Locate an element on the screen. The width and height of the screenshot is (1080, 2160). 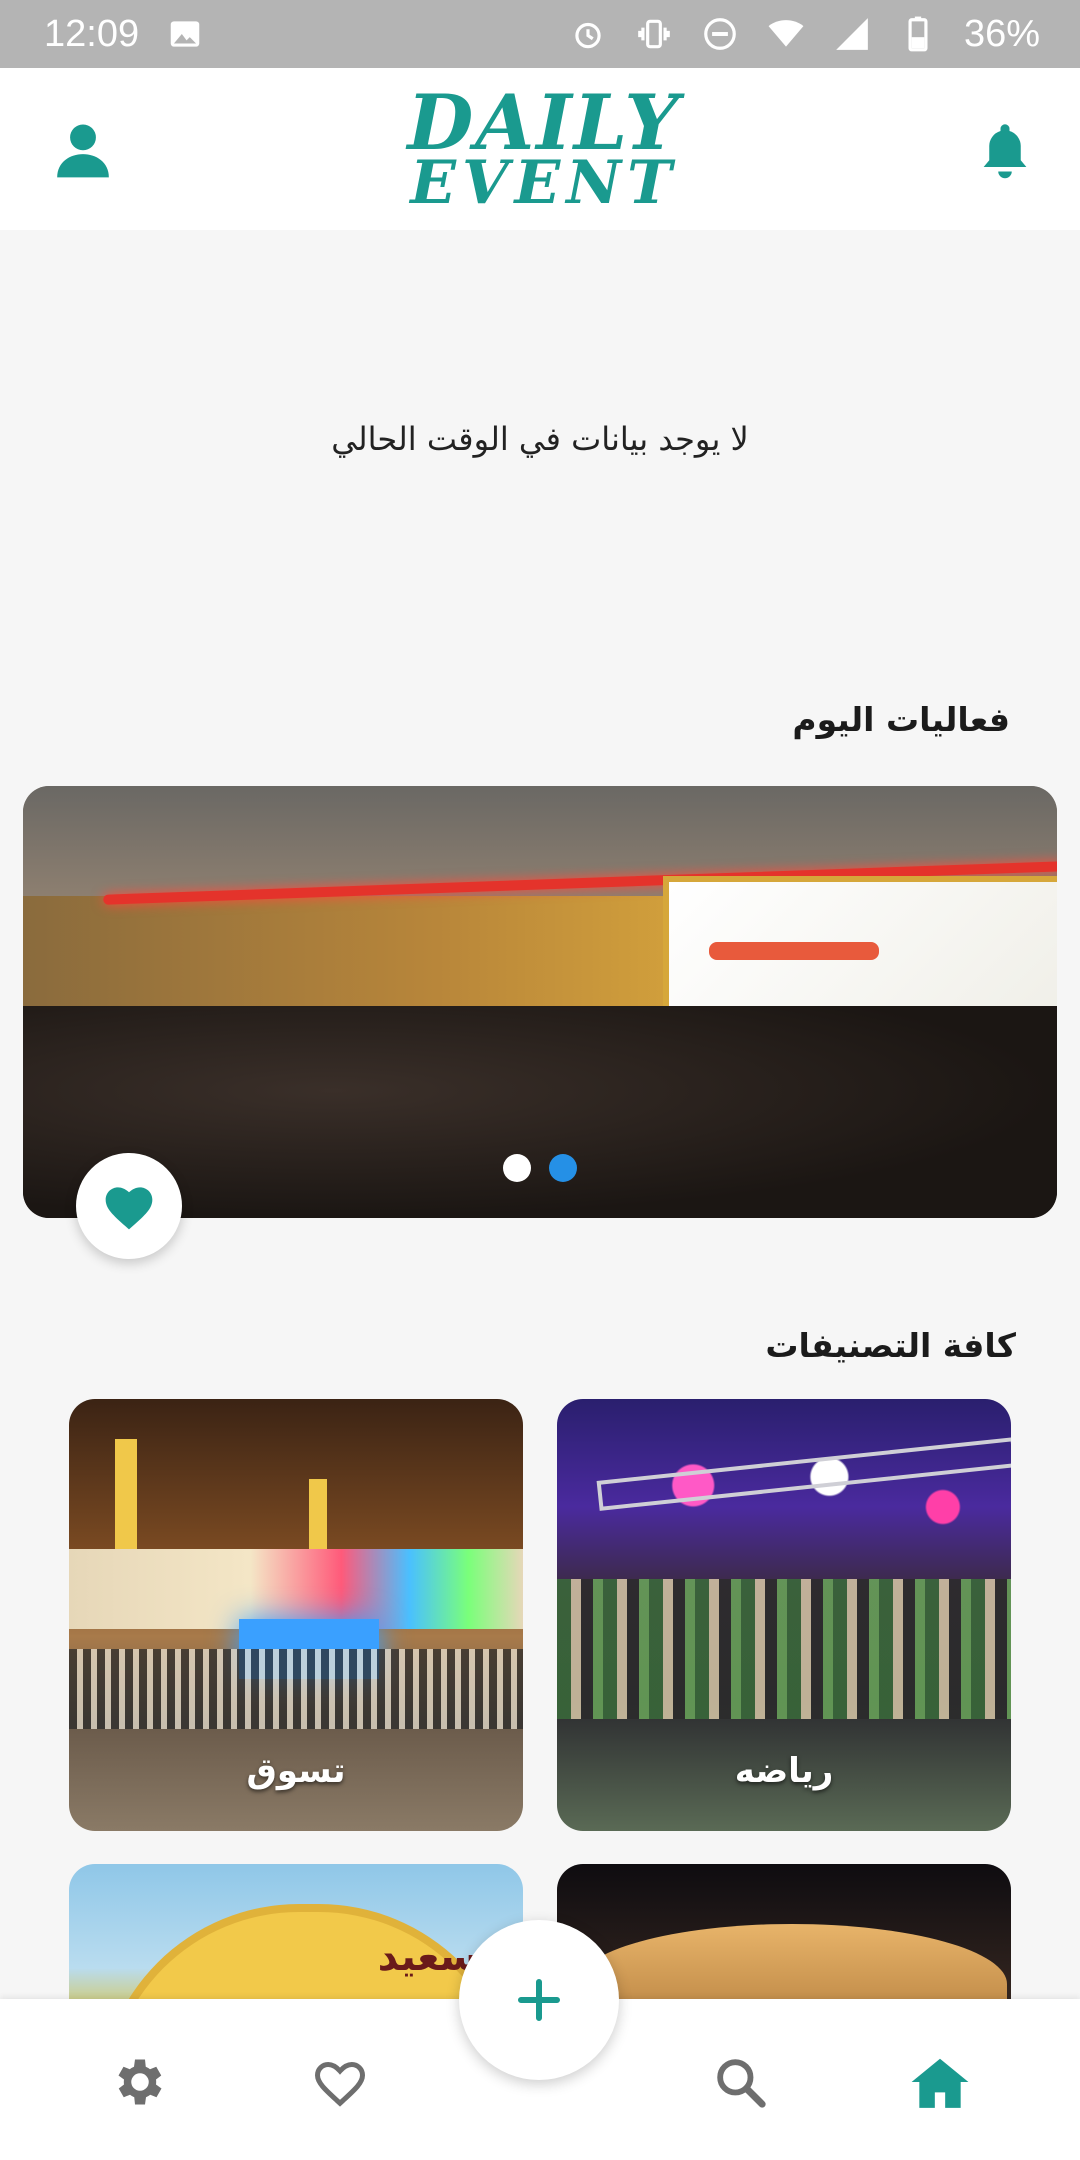
dnd-icon is located at coordinates (720, 34).